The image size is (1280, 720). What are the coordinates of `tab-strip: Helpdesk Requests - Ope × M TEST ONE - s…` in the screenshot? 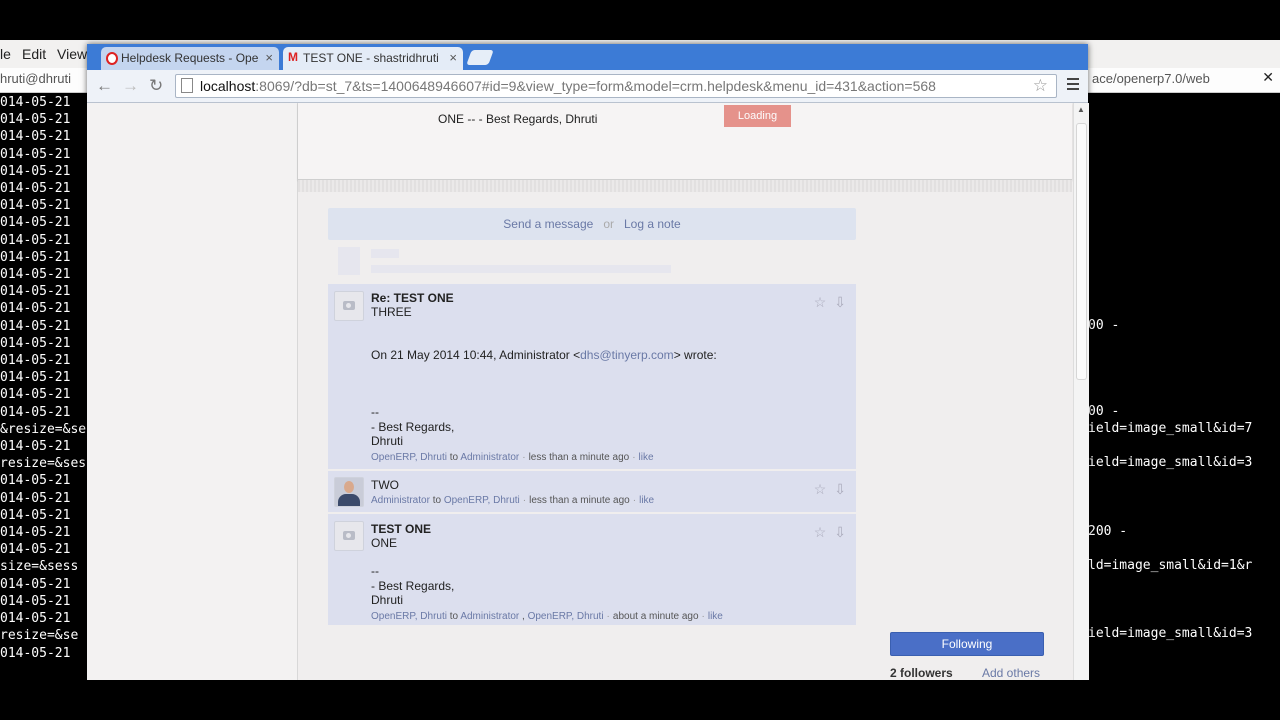 It's located at (587, 57).